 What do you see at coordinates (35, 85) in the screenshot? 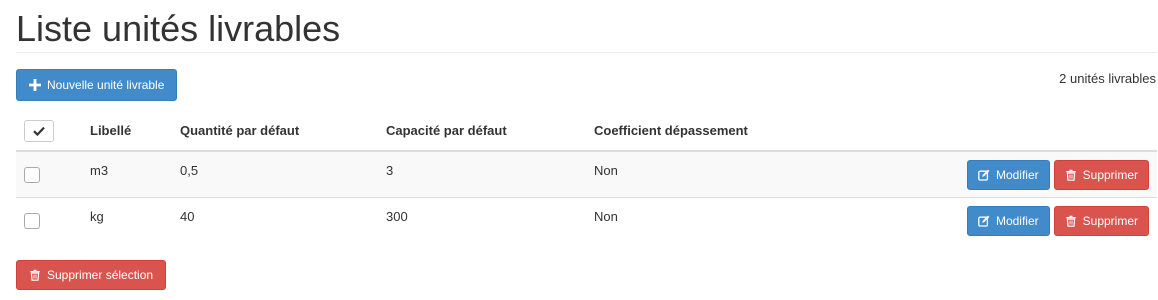
I see `plus-icon` at bounding box center [35, 85].